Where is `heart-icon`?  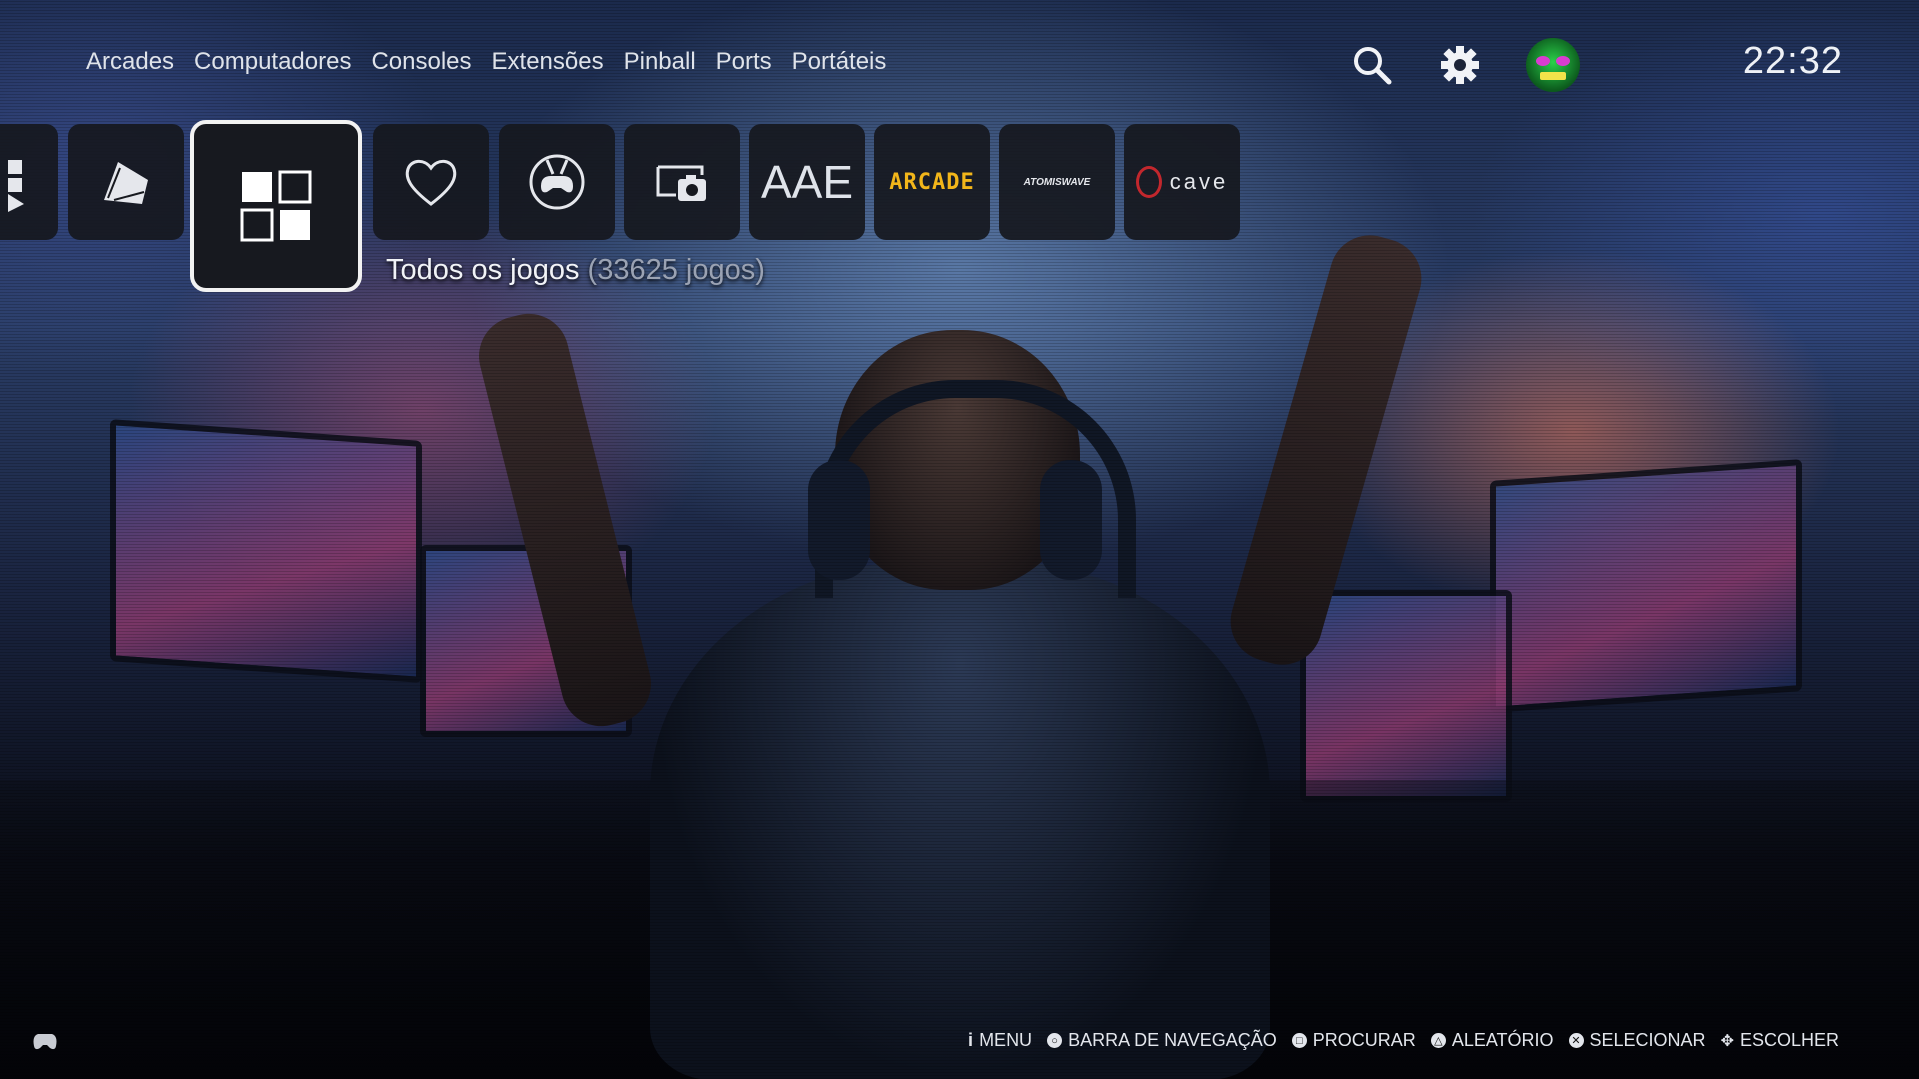
heart-icon is located at coordinates (431, 182).